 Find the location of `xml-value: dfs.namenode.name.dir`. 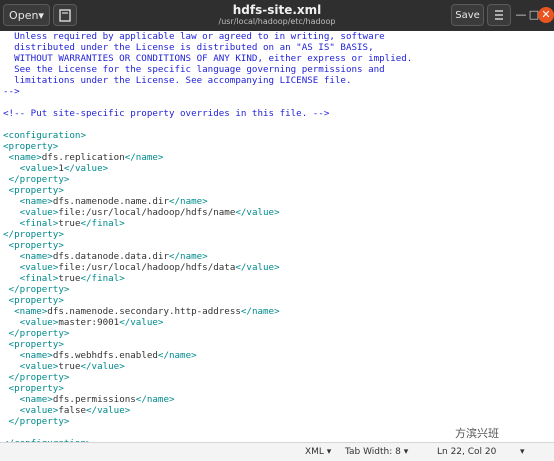

xml-value: dfs.namenode.name.dir is located at coordinates (110, 201).